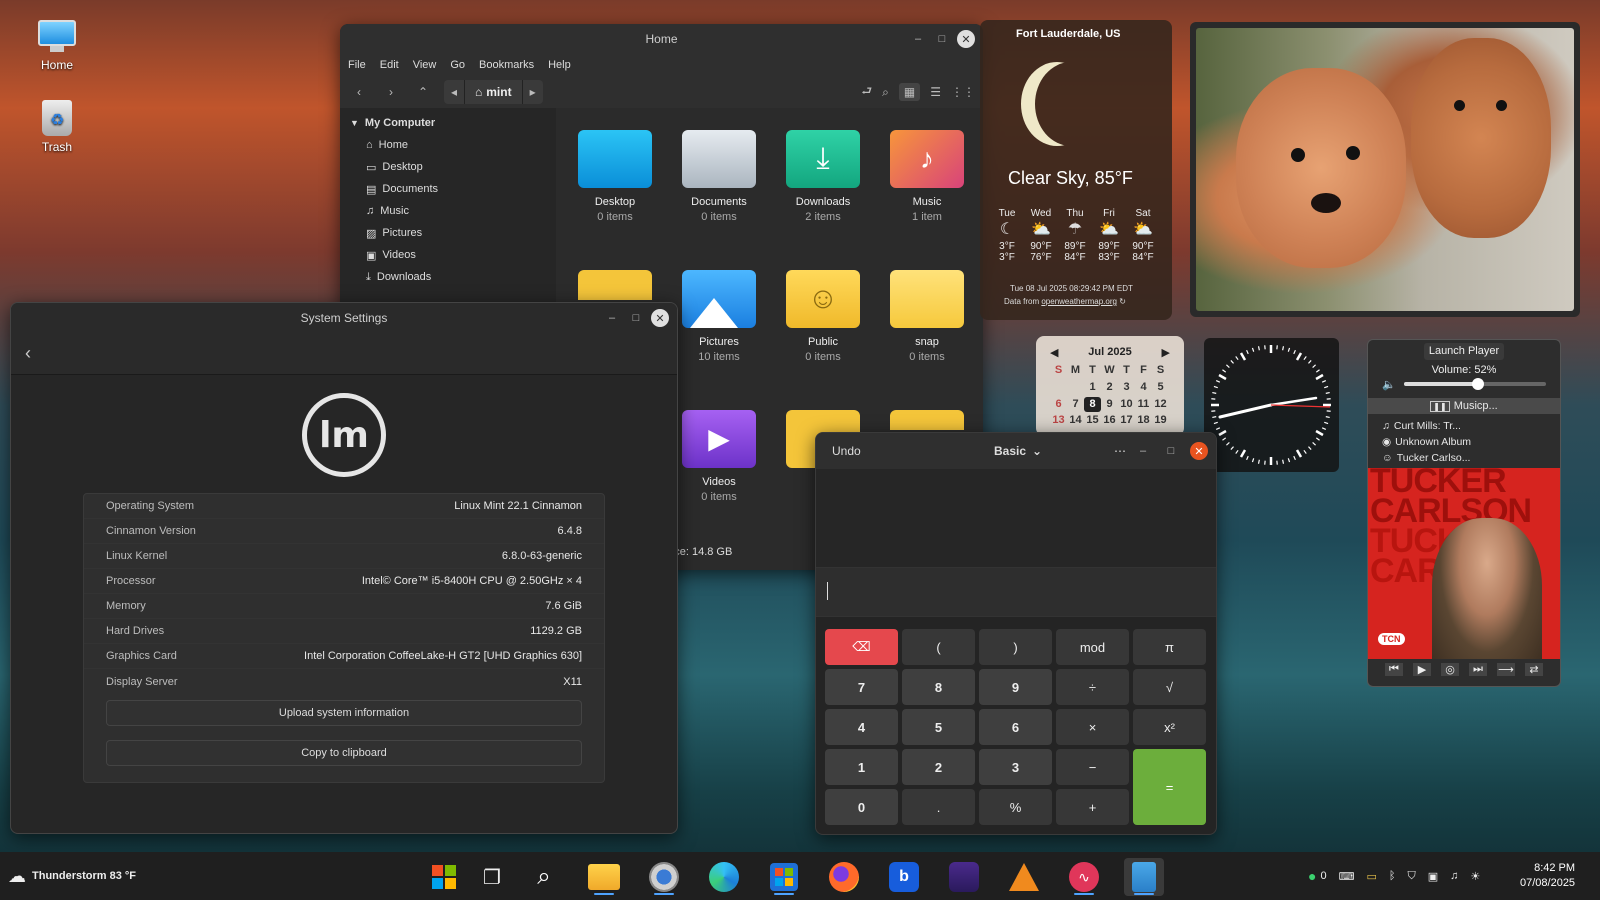  I want to click on add-button: +, so click(1092, 807).